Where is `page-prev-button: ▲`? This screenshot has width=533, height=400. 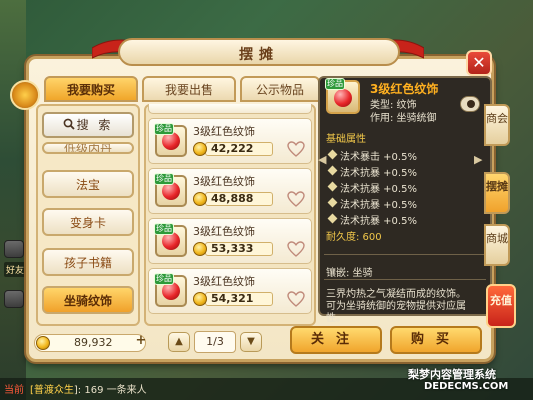 page-prev-button: ▲ is located at coordinates (179, 342).